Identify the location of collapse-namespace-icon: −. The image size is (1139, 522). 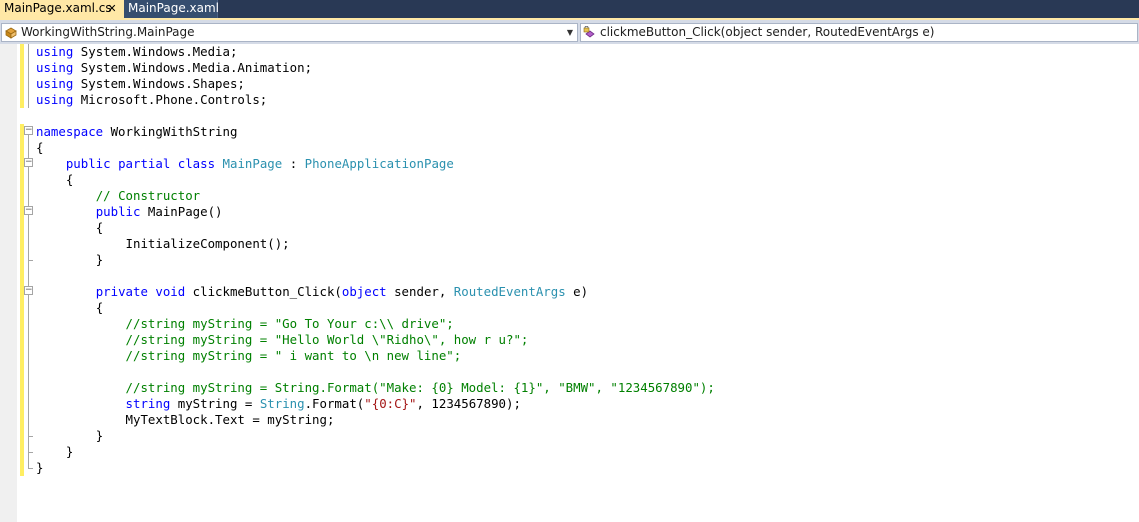
(28, 130).